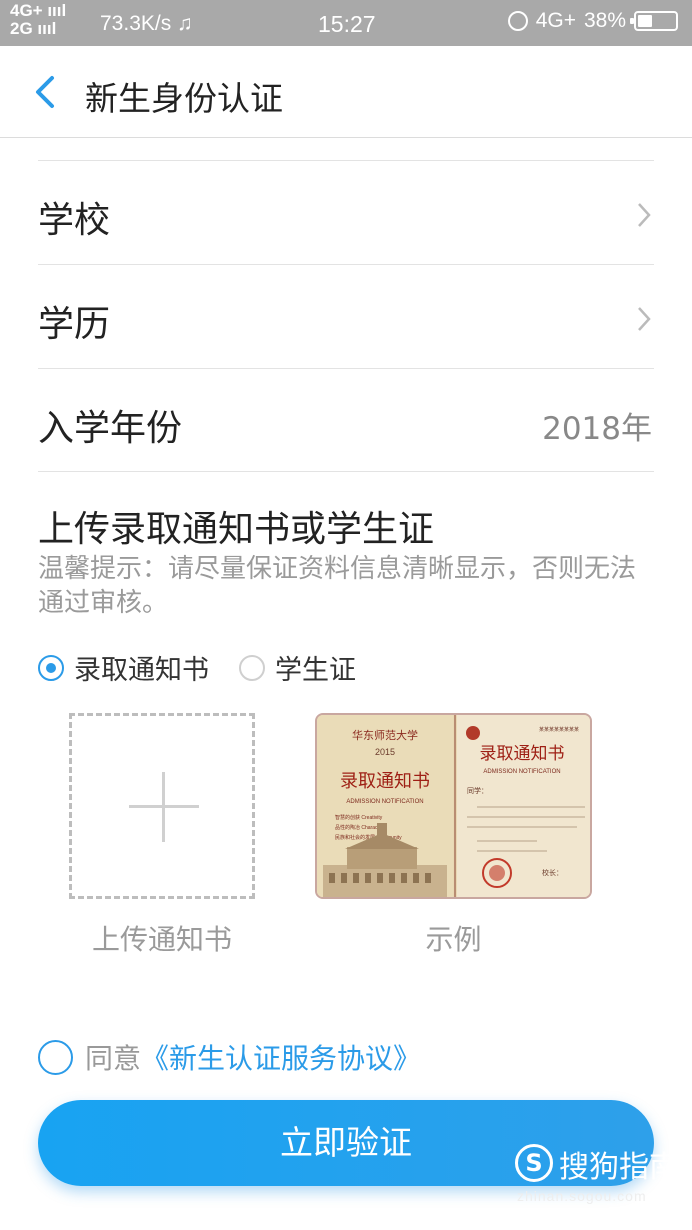  Describe the element at coordinates (38, 19) in the screenshot. I see `network-indicator: 4G+ ıııl 2G ıııl` at that location.